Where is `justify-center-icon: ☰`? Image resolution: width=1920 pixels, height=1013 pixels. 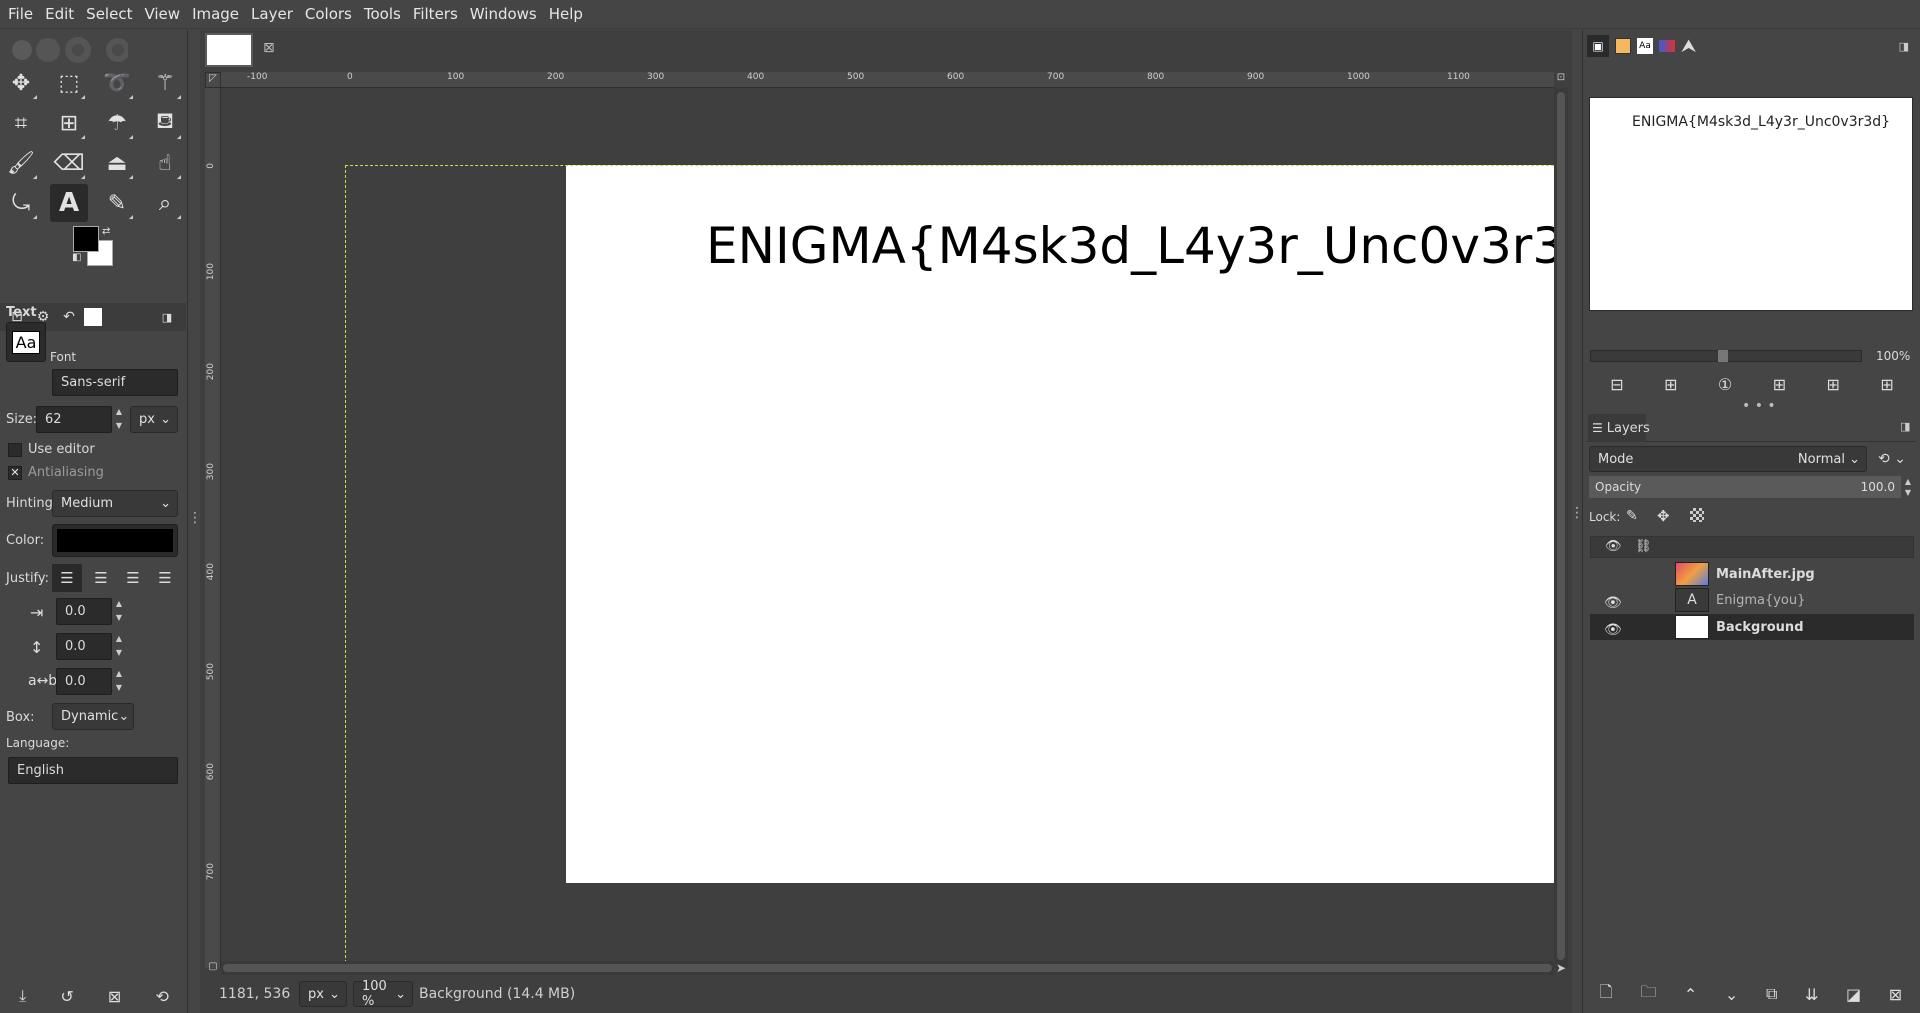
justify-center-icon: ☰ is located at coordinates (133, 578).